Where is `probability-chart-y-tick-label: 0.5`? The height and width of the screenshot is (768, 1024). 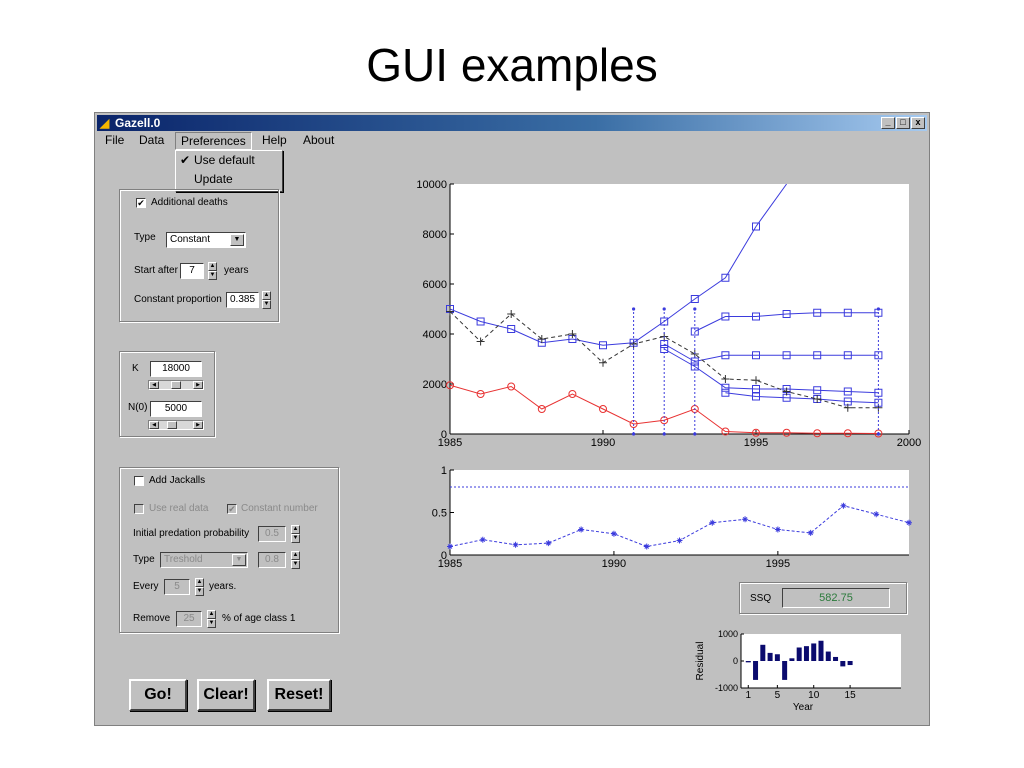
probability-chart-y-tick-label: 0.5 is located at coordinates (439, 514).